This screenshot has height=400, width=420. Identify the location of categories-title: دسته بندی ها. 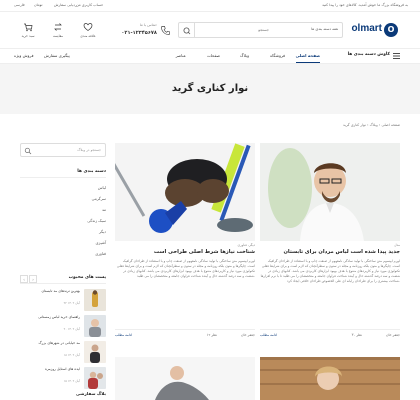
(91, 171).